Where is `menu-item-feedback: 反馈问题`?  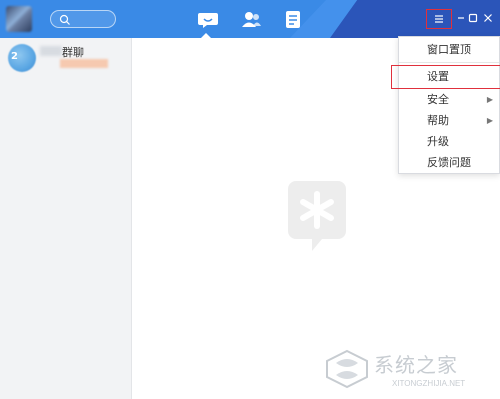
menu-item-feedback: 反馈问题 is located at coordinates (449, 163).